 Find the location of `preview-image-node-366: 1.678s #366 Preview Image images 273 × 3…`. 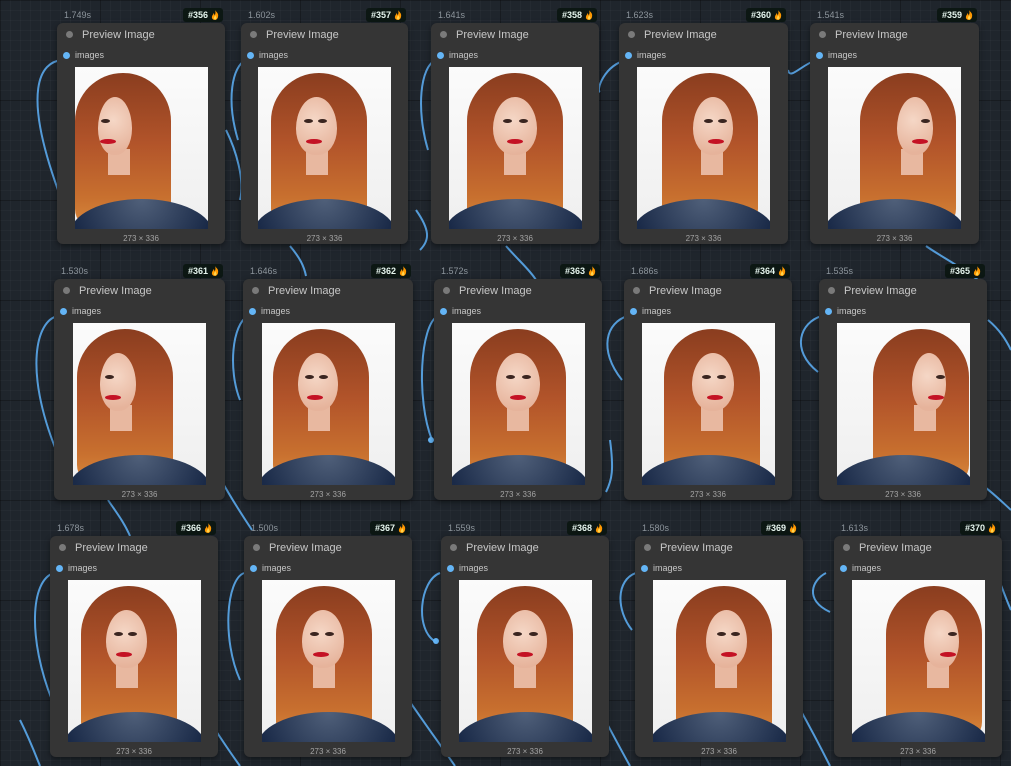

preview-image-node-366: 1.678s #366 Preview Image images 273 × 3… is located at coordinates (134, 639).